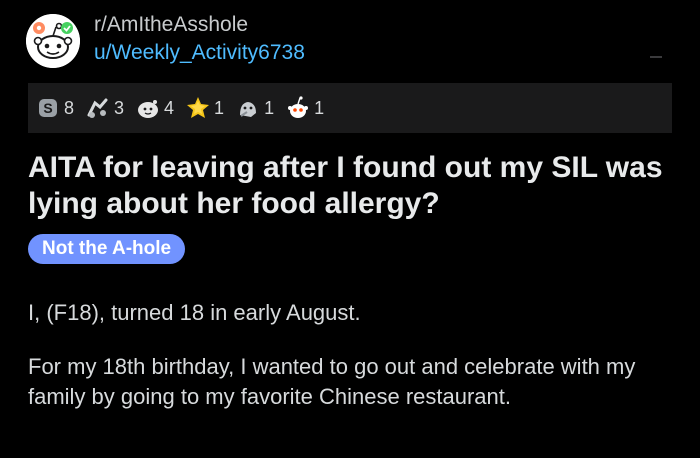 The height and width of the screenshot is (458, 700). I want to click on subreddit-name: r/AmItheAsshole, so click(171, 25).